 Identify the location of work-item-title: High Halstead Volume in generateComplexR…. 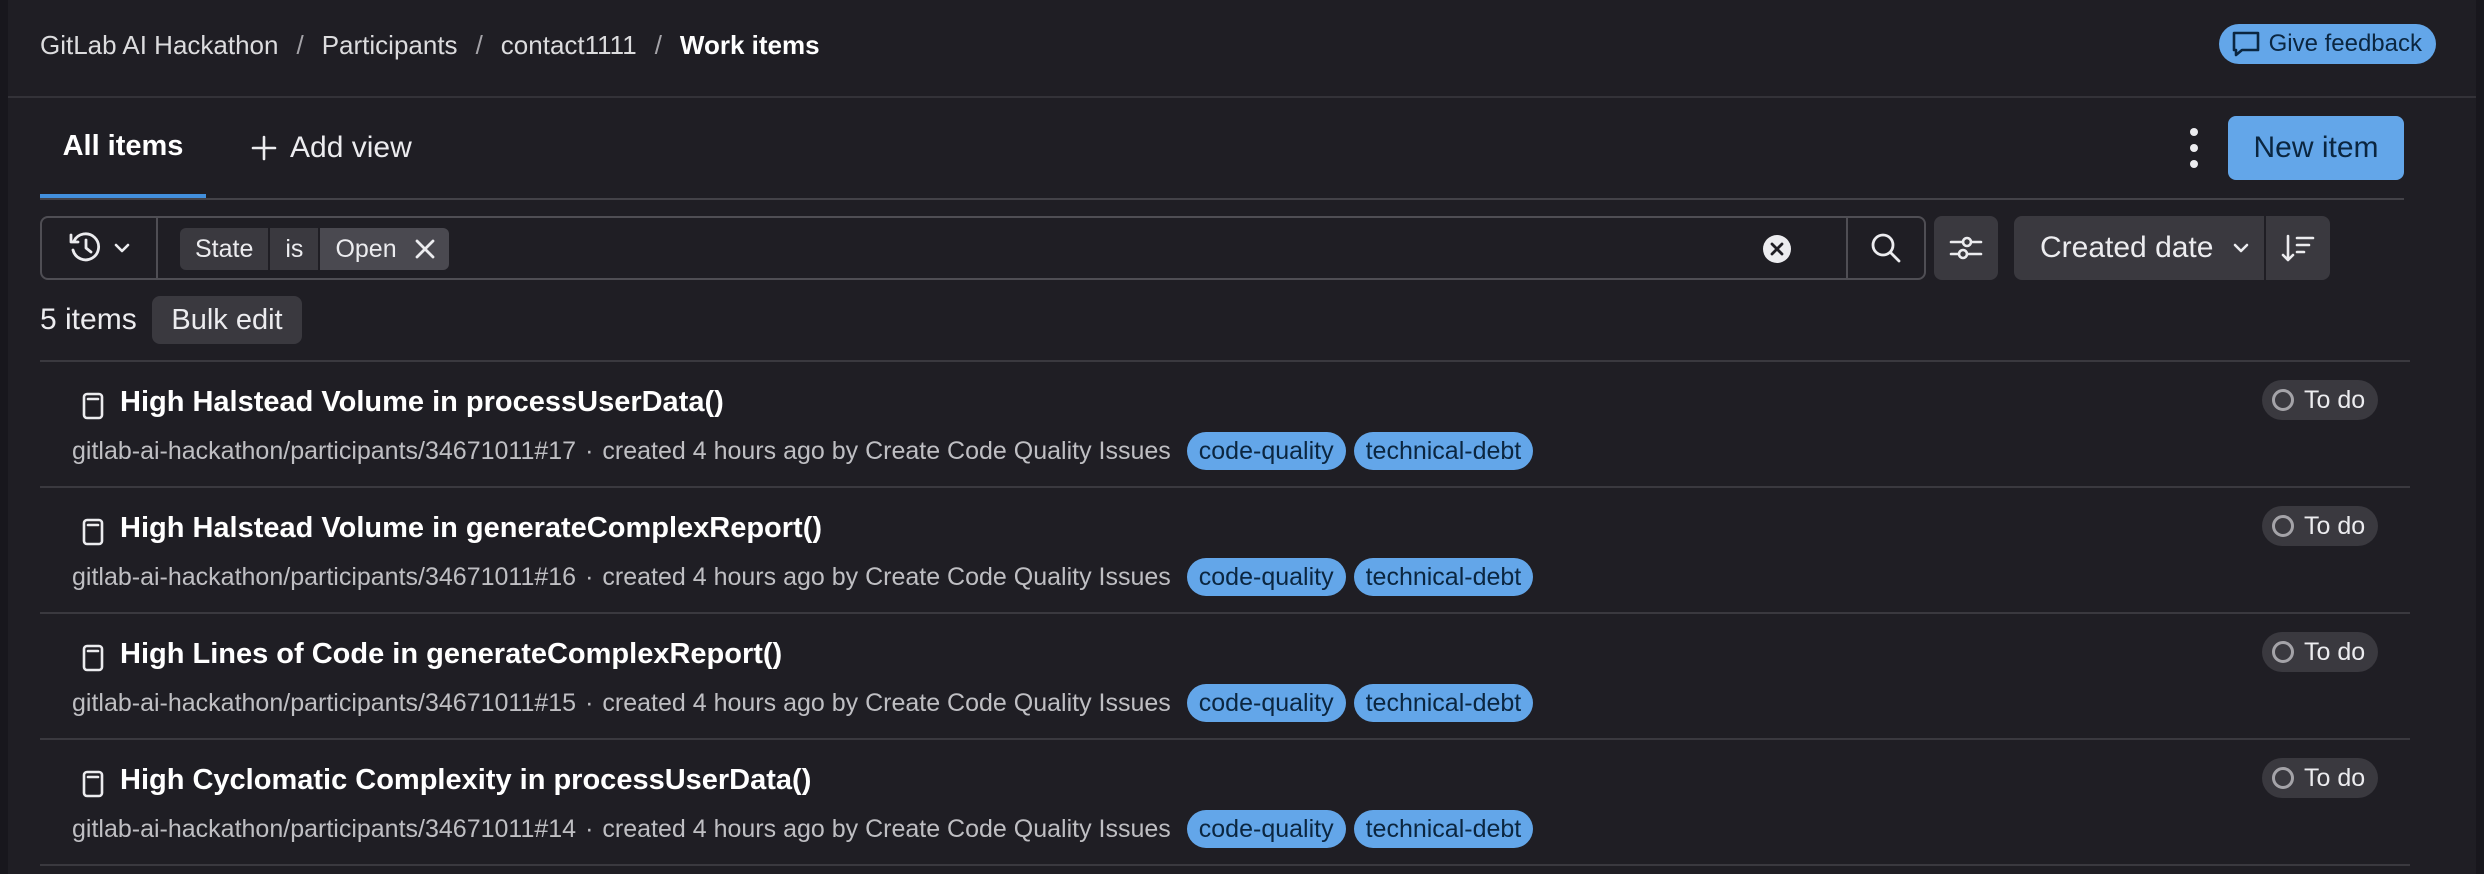
(471, 528).